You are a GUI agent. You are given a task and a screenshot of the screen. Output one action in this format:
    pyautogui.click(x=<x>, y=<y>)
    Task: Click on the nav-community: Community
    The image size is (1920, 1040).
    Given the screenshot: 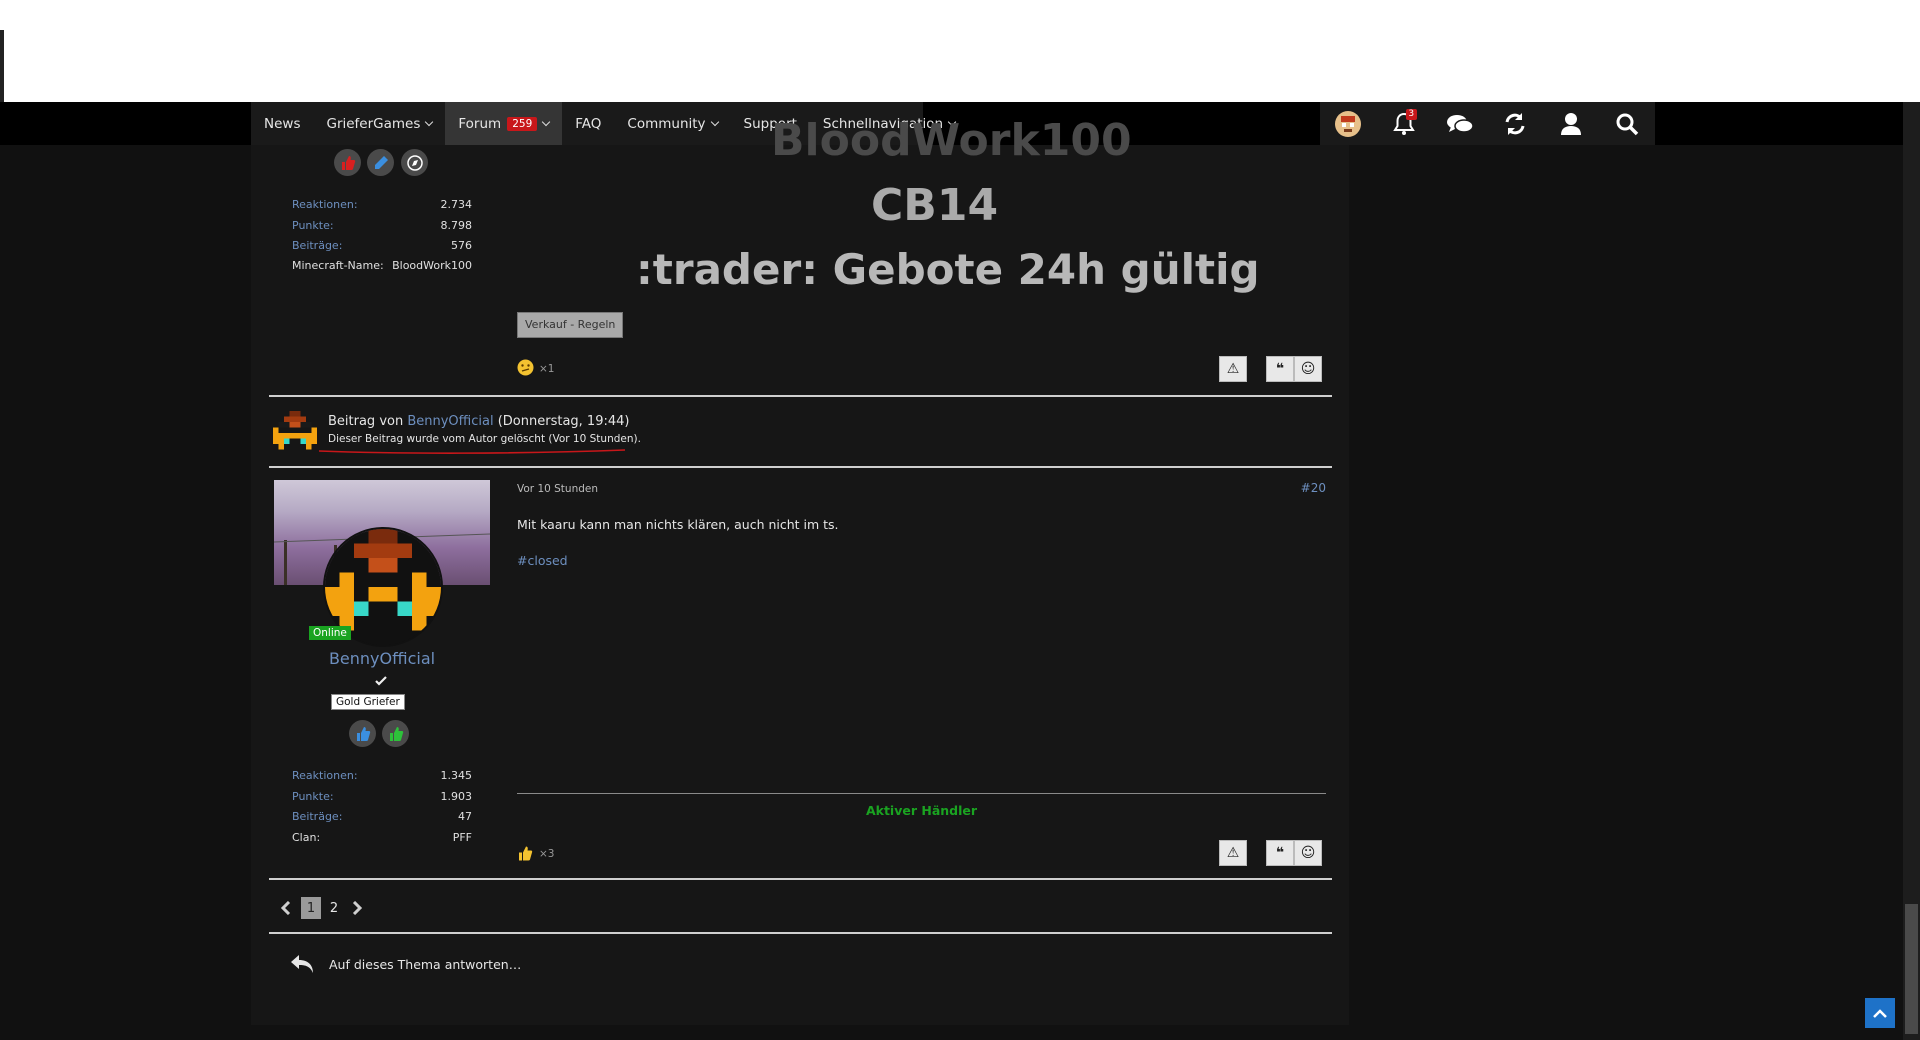 What is the action you would take?
    pyautogui.click(x=672, y=123)
    